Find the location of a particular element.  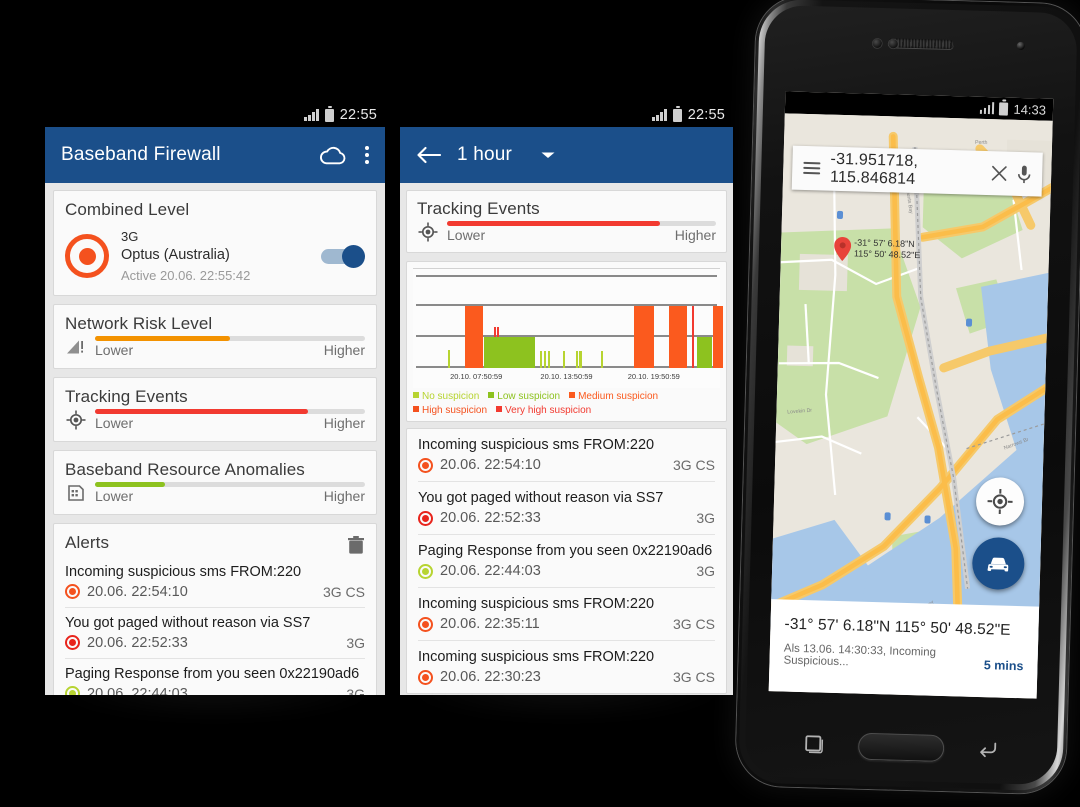

gauge-card-baseband-resource-anomalies: Baseband Resource Anomalies Lower Higher is located at coordinates (215, 482).